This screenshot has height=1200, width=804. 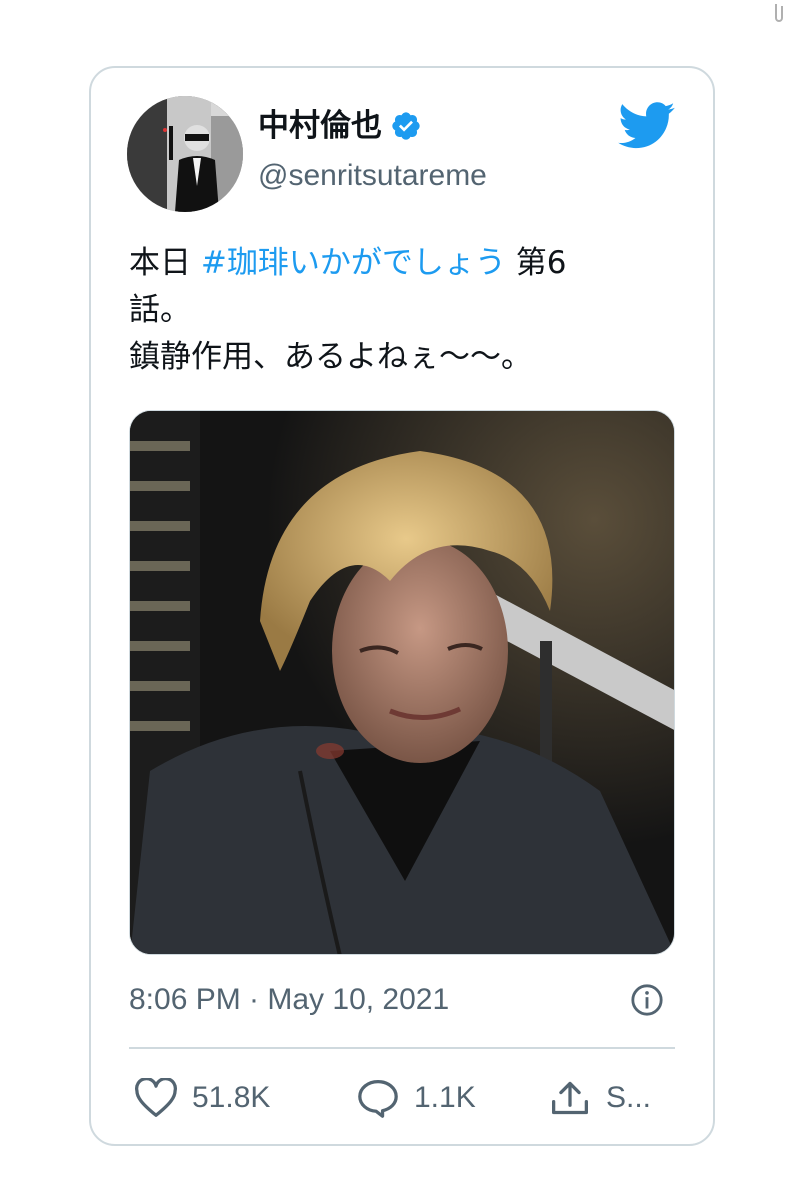 I want to click on speech-bubble-icon, so click(x=378, y=1099).